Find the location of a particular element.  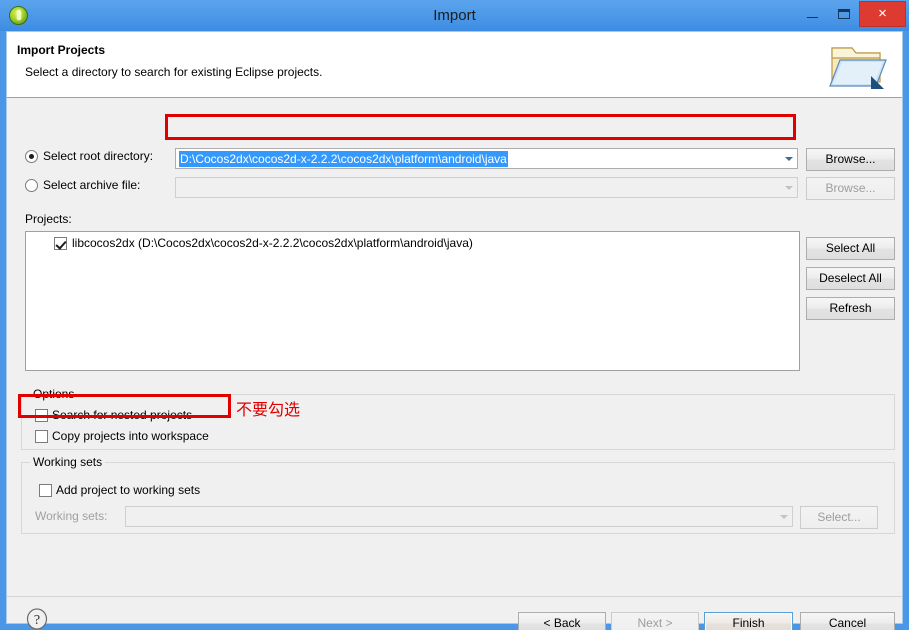

close-icon: × is located at coordinates (882, 13).